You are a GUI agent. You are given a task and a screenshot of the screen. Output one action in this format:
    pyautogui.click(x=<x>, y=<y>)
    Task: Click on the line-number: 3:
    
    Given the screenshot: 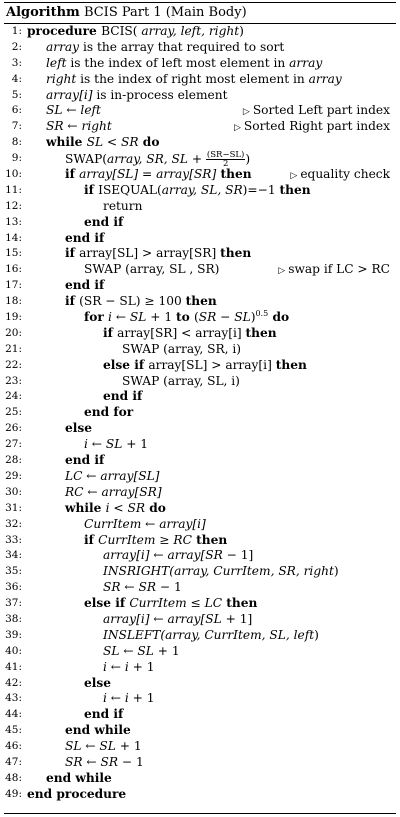 What is the action you would take?
    pyautogui.click(x=16, y=62)
    